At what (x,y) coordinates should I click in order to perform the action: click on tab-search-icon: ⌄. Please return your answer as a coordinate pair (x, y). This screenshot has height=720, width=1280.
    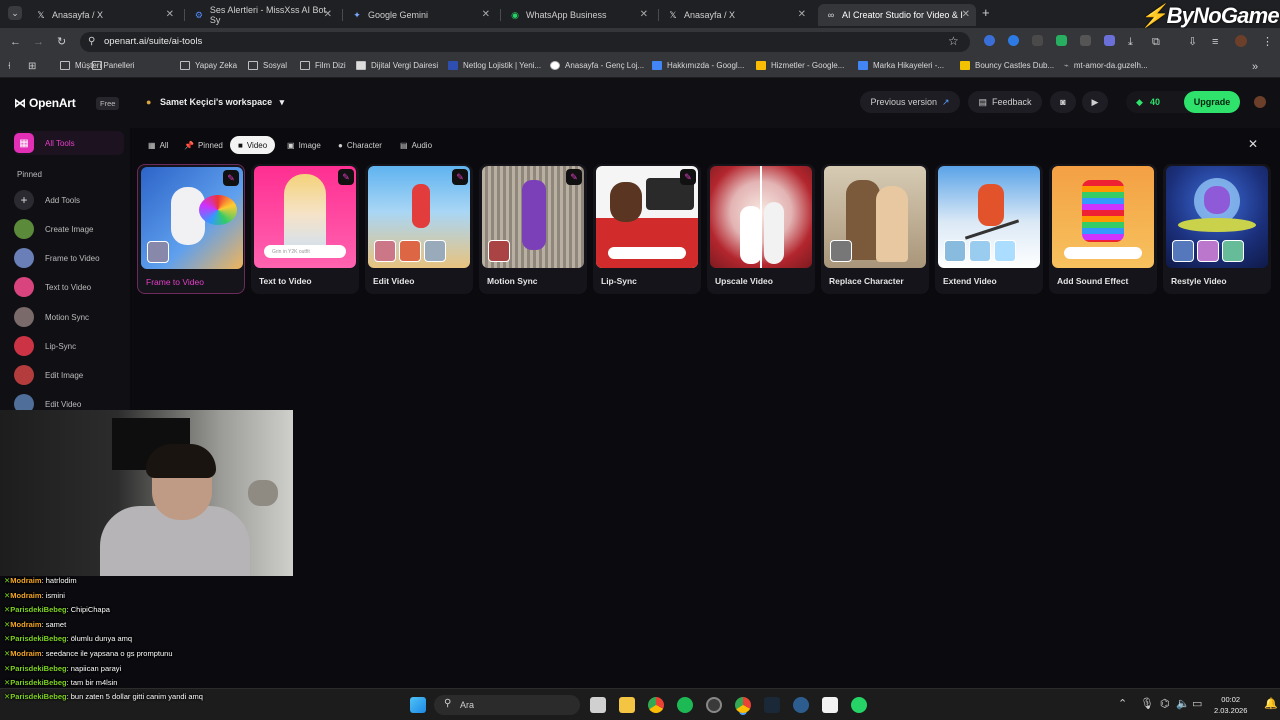
    Looking at the image, I should click on (15, 13).